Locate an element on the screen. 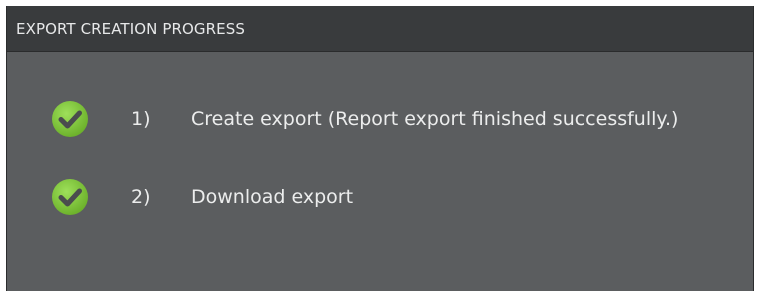 This screenshot has width=758, height=291. step-number: 2) is located at coordinates (141, 197).